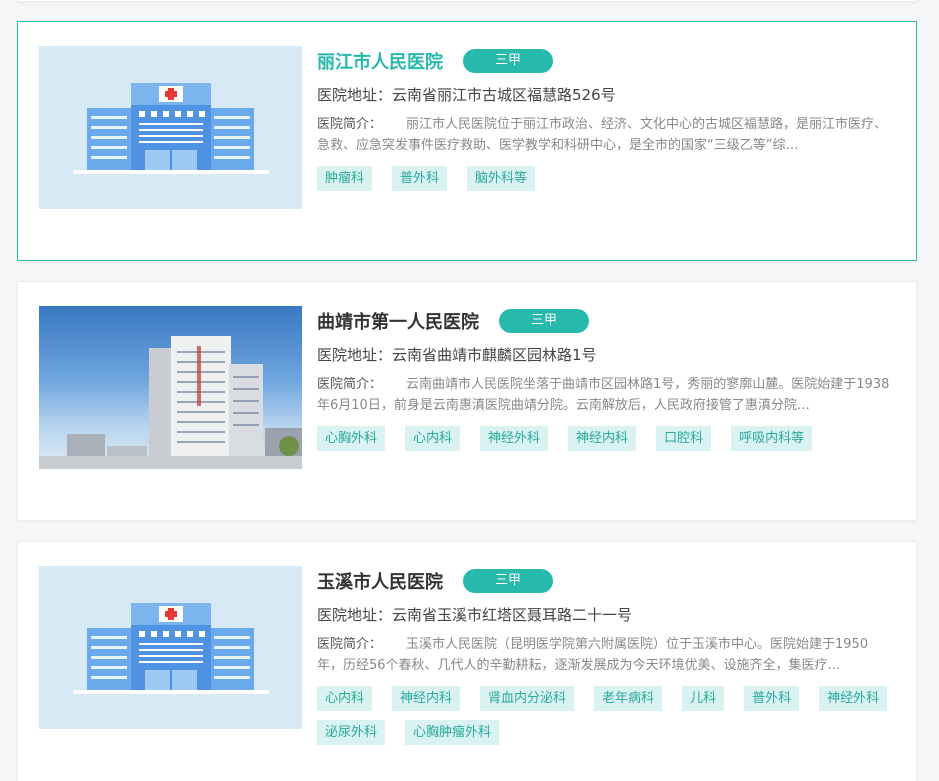 This screenshot has width=939, height=781. I want to click on department-tags: 心胸外科 心内科 神经外科 神经内科 口腔科 呼吸内科等, so click(607, 438).